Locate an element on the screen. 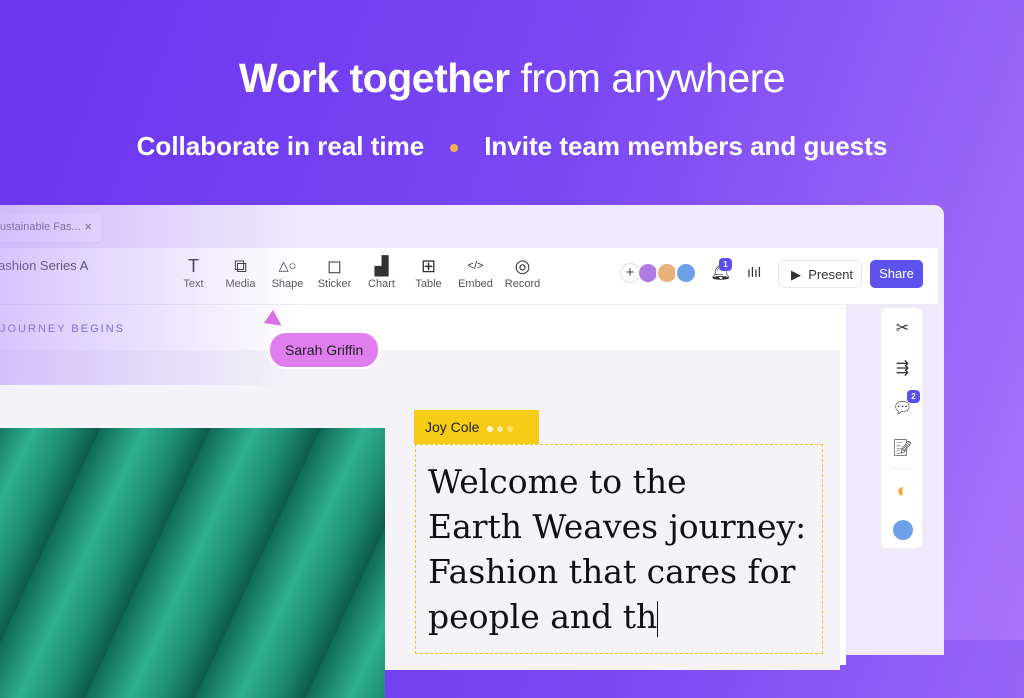 Image resolution: width=1024 pixels, height=698 pixels. tool-label: Media is located at coordinates (240, 284).